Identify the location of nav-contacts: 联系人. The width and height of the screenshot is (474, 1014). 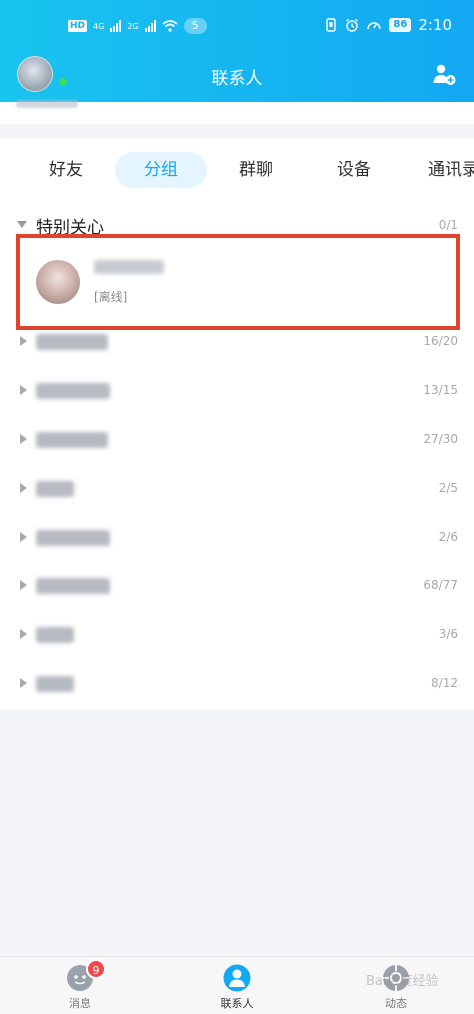
(237, 985).